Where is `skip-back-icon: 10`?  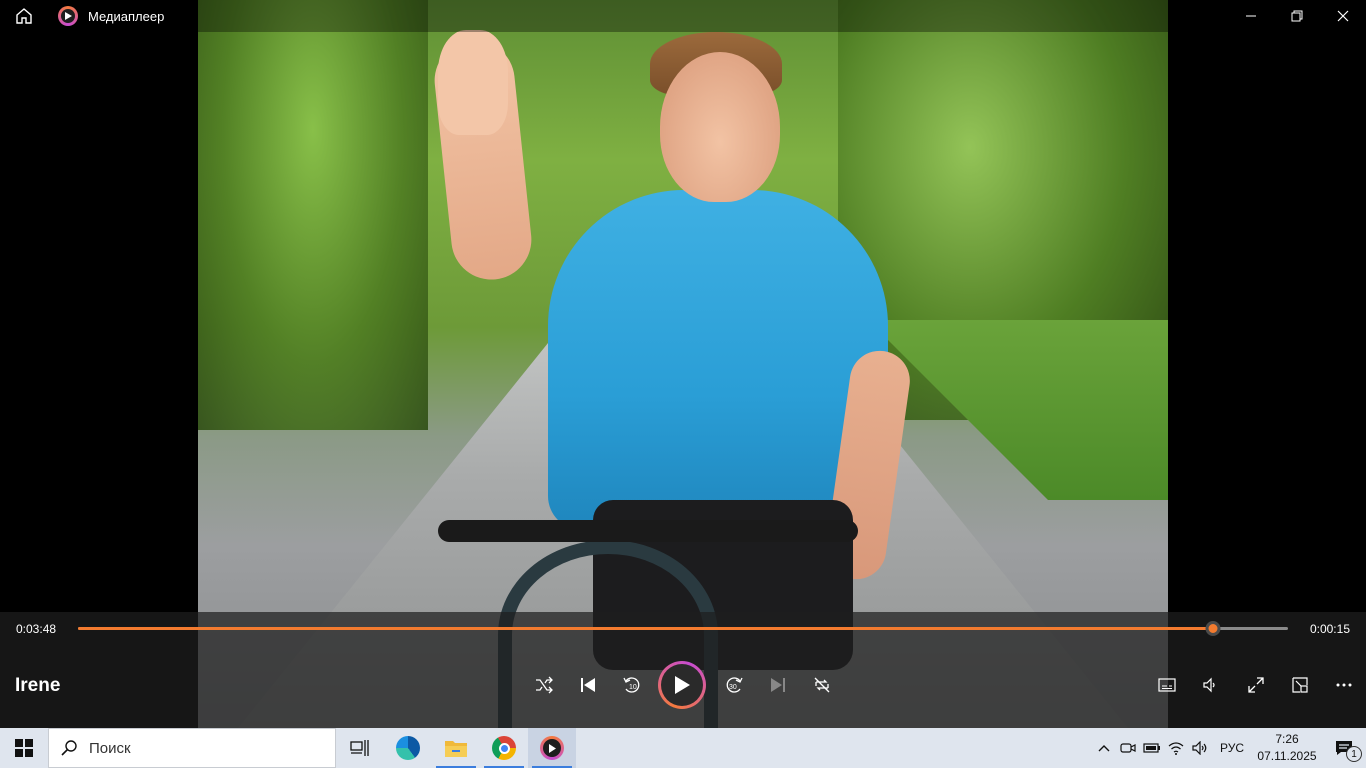 skip-back-icon: 10 is located at coordinates (631, 685).